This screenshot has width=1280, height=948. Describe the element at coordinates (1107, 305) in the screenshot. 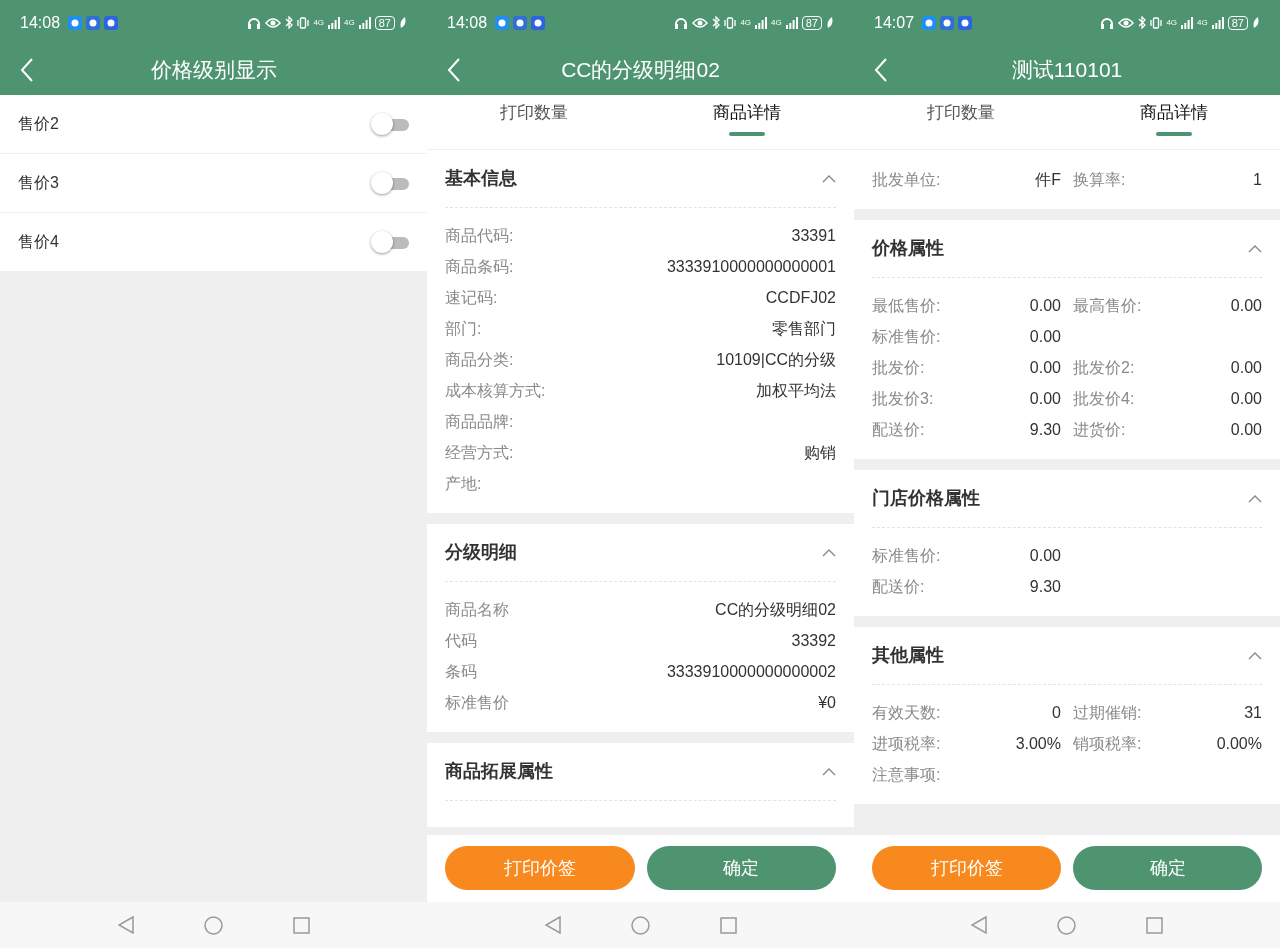

I see `field-label: 最高售价:` at that location.